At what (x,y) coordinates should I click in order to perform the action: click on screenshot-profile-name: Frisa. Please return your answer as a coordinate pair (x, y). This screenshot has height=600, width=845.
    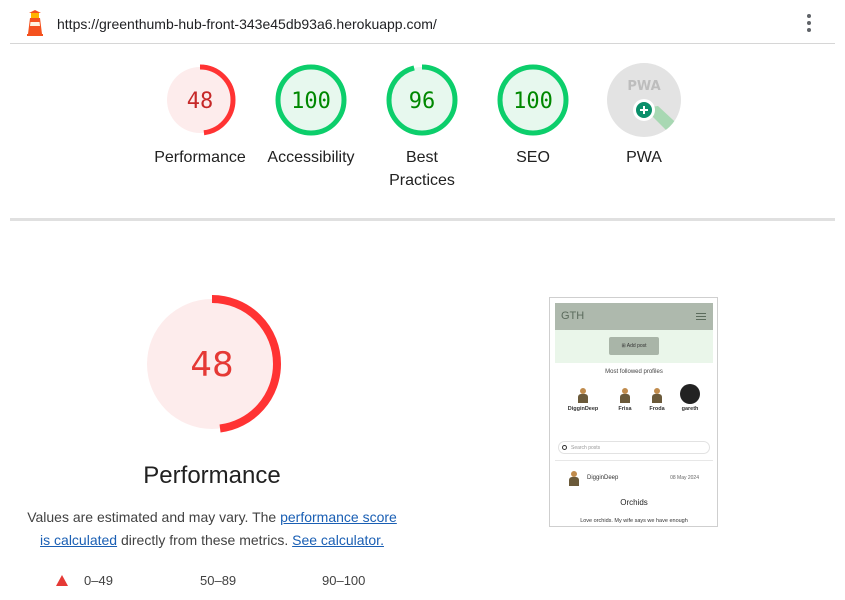
    Looking at the image, I should click on (625, 409).